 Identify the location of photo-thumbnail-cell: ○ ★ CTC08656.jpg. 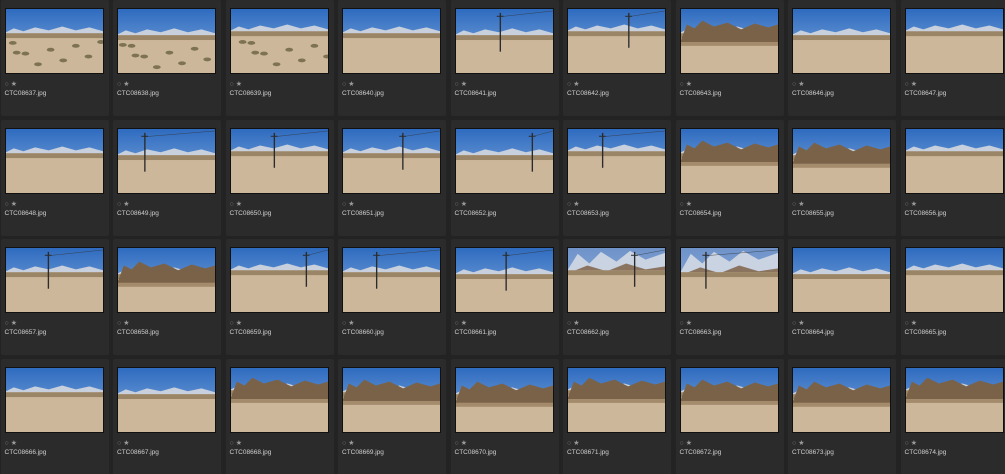
(952, 177).